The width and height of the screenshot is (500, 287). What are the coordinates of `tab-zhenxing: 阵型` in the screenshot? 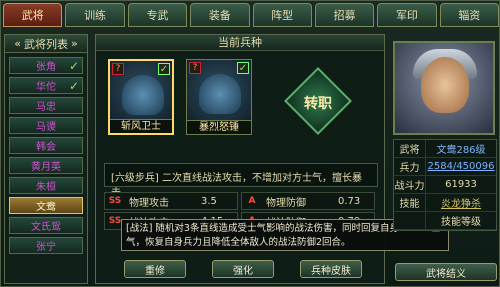 It's located at (282, 15).